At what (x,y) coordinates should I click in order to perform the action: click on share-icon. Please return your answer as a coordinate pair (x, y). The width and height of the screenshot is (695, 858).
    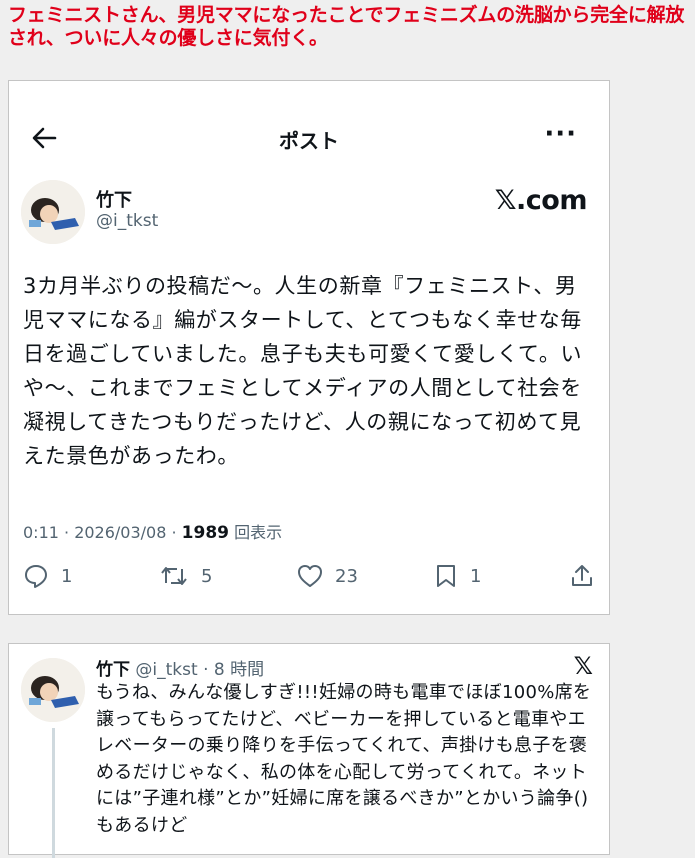
    Looking at the image, I should click on (582, 575).